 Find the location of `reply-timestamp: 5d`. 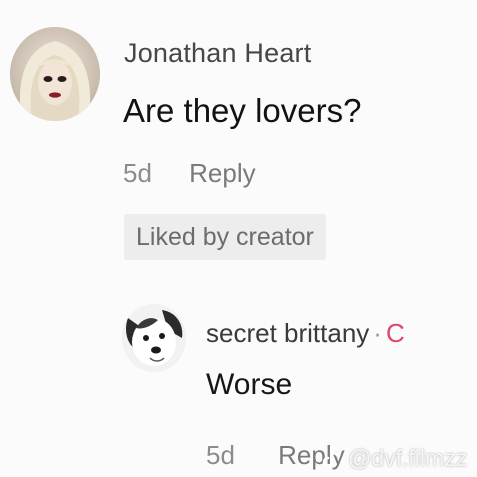

reply-timestamp: 5d is located at coordinates (220, 455).